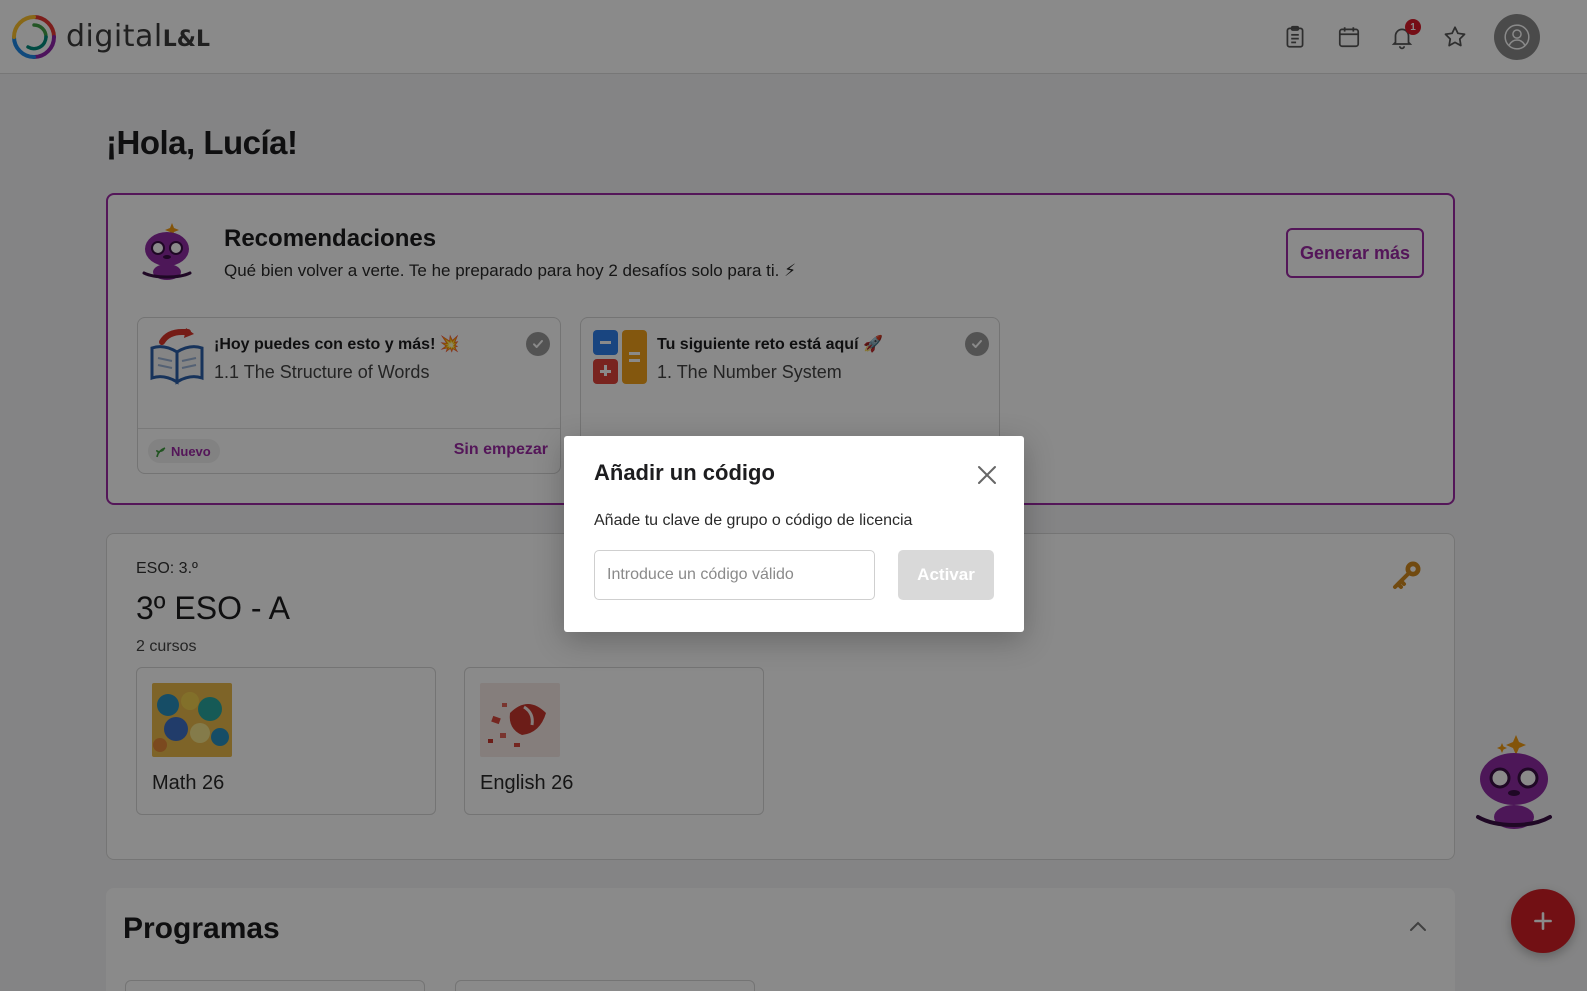 Image resolution: width=1587 pixels, height=991 pixels. Describe the element at coordinates (684, 472) in the screenshot. I see `dialog-title: Añadir un código` at that location.